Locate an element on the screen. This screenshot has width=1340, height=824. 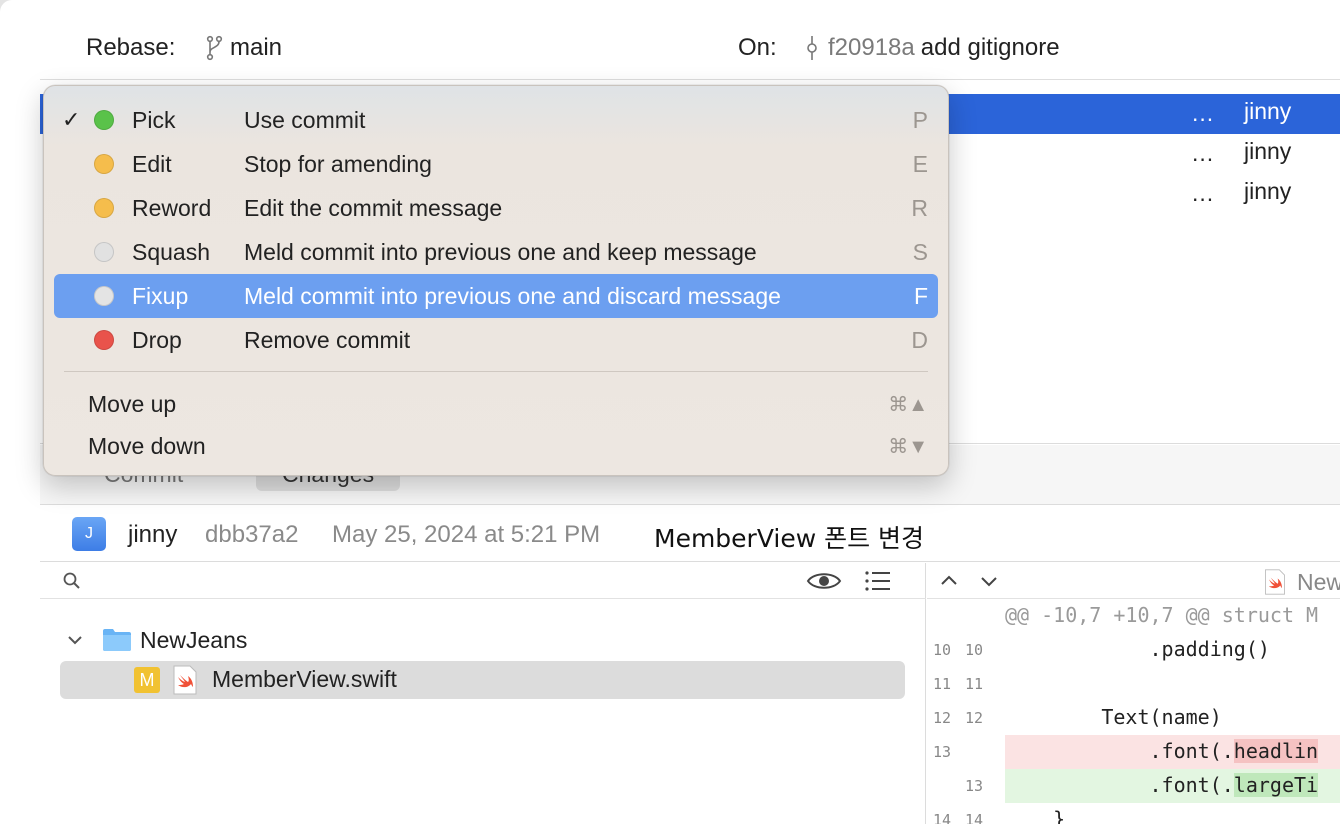
old-line-number: 13 is located at coordinates (942, 752).